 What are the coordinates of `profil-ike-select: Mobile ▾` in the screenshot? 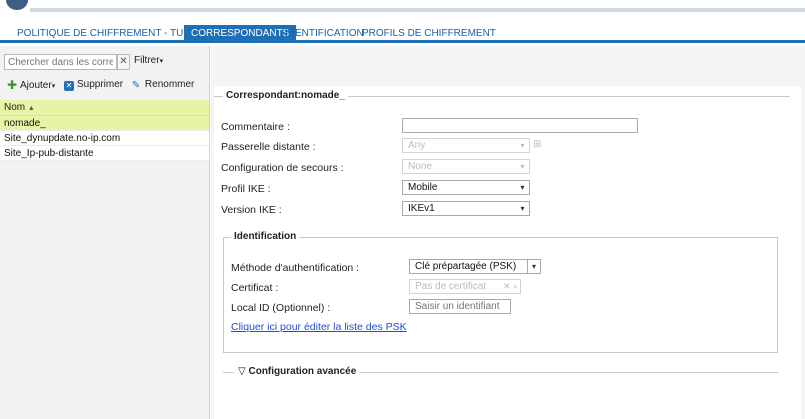 It's located at (466, 187).